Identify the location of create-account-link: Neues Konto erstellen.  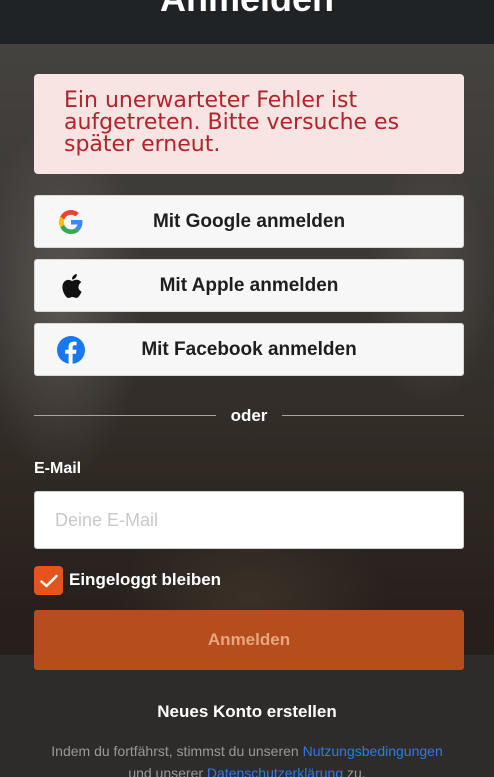
(247, 712).